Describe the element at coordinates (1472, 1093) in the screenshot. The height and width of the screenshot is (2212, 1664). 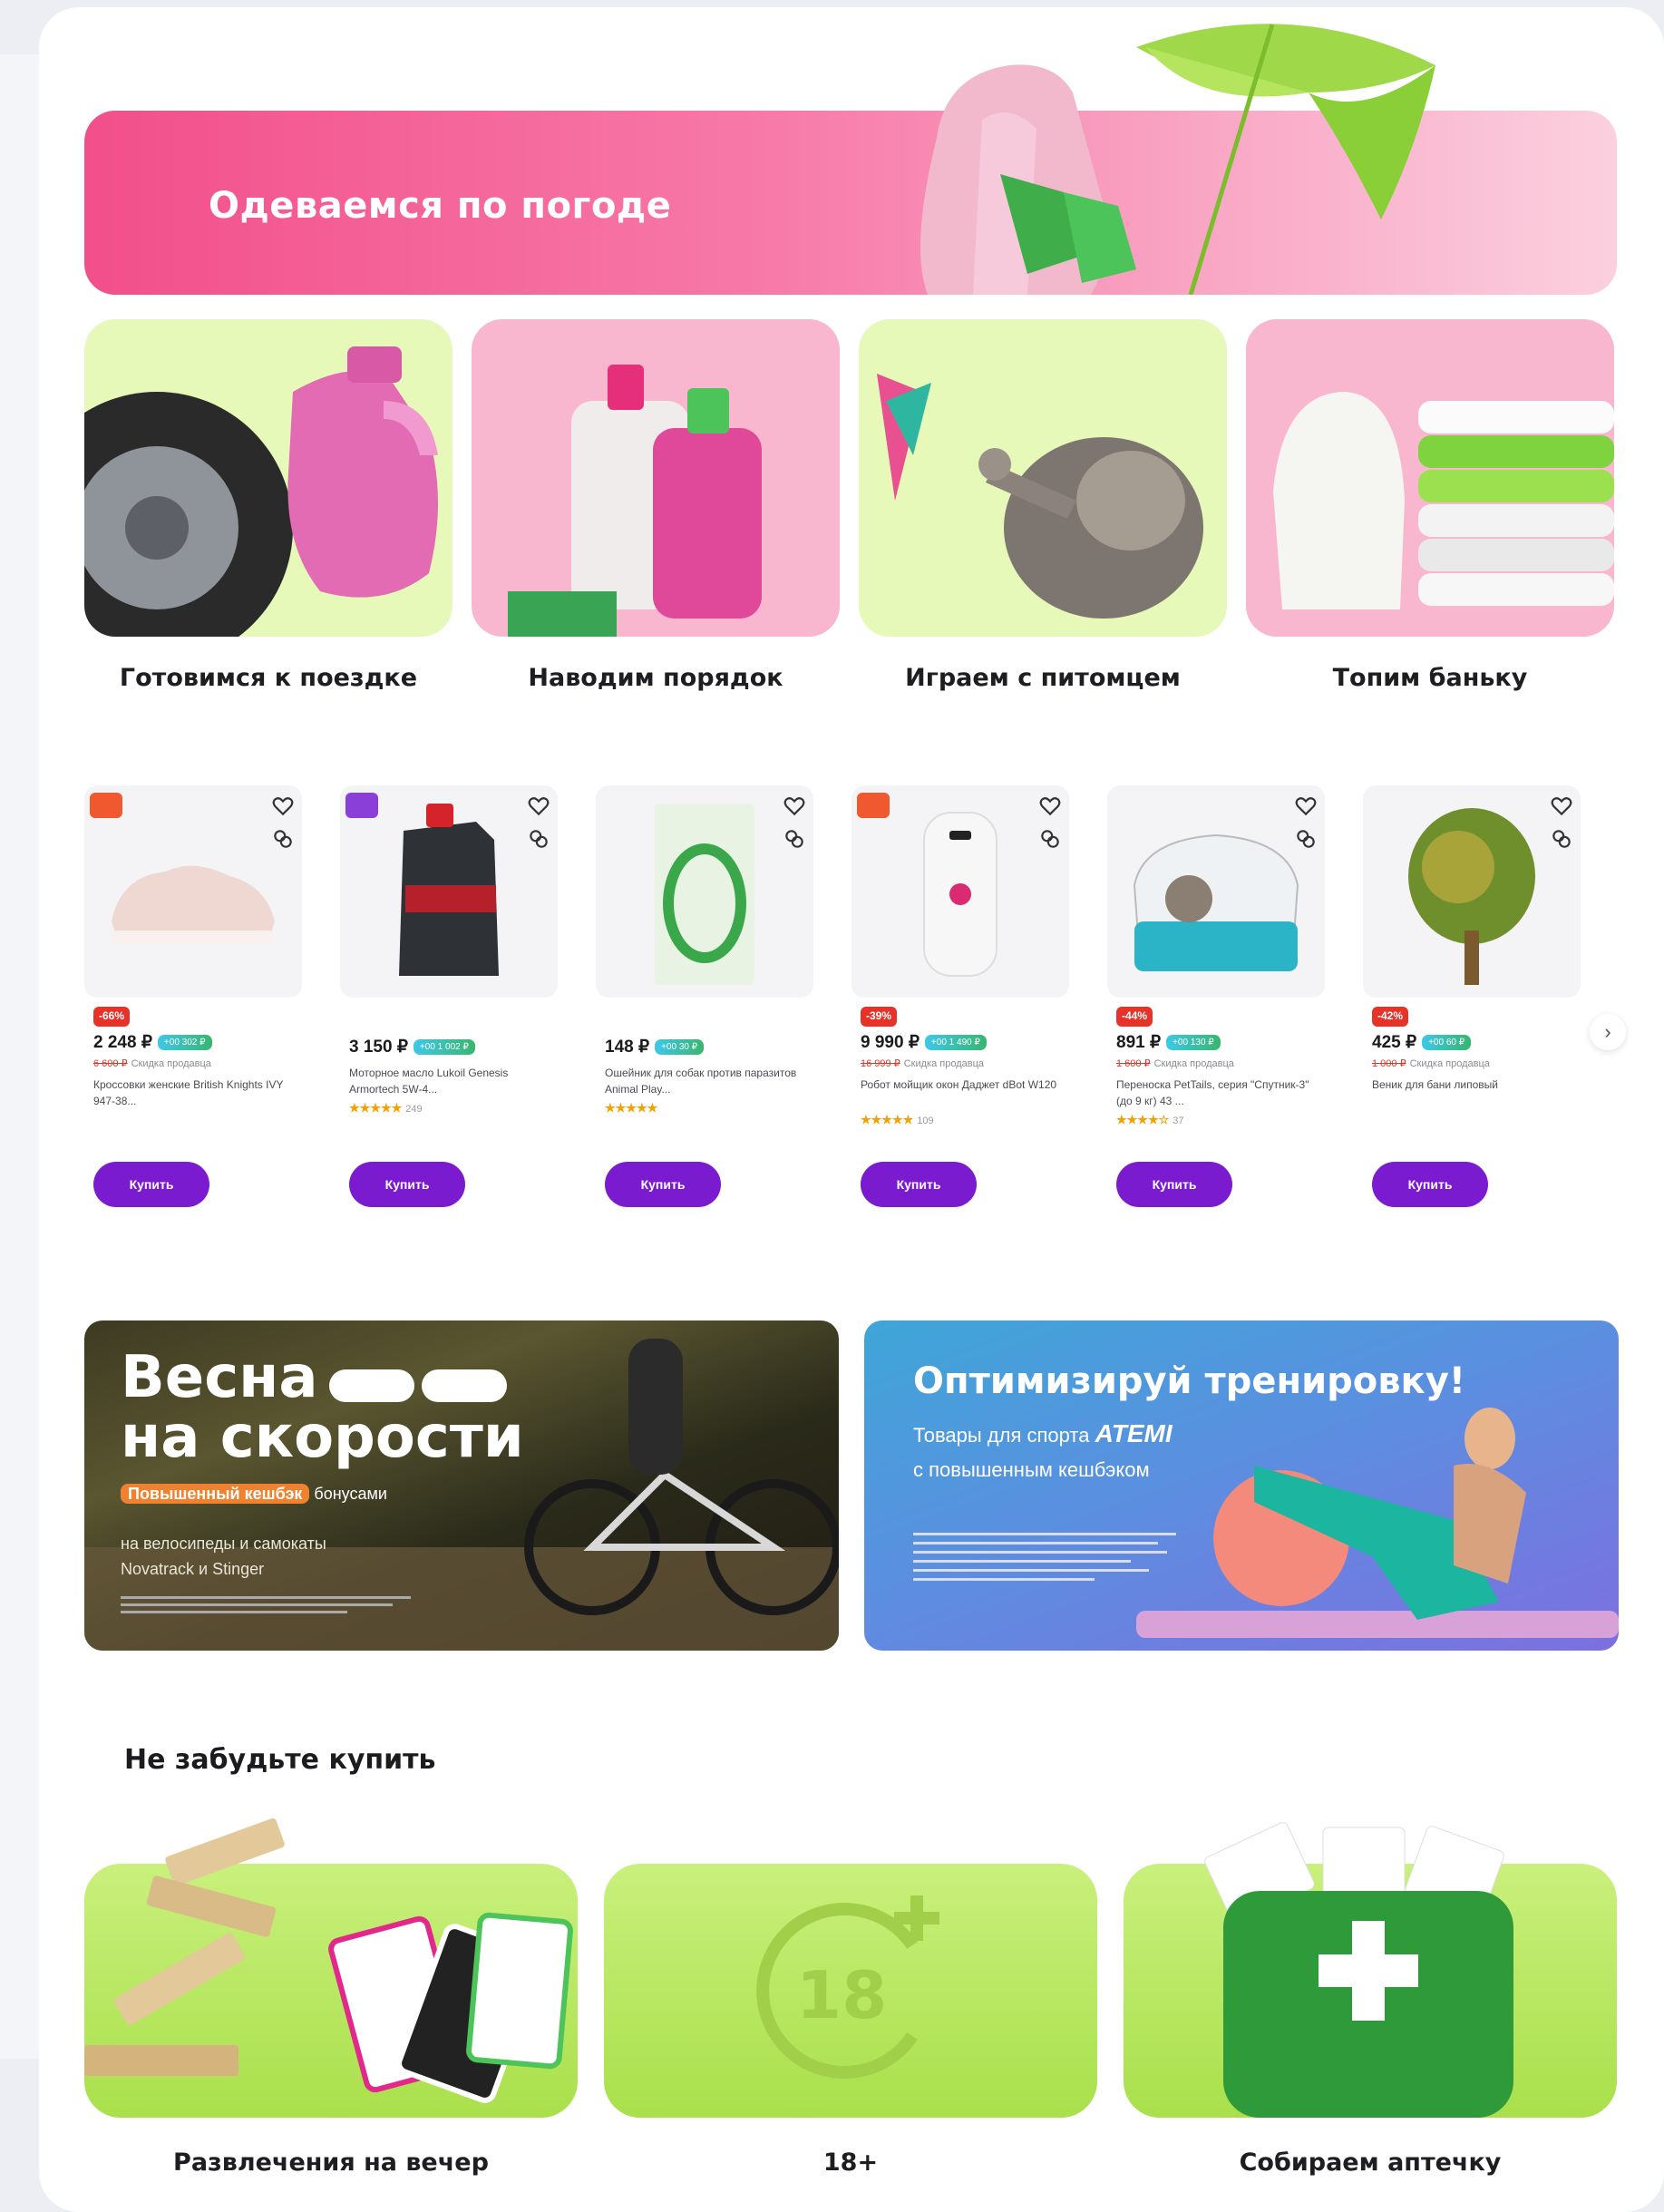
I see `product-title: Веник для бани липовый` at that location.